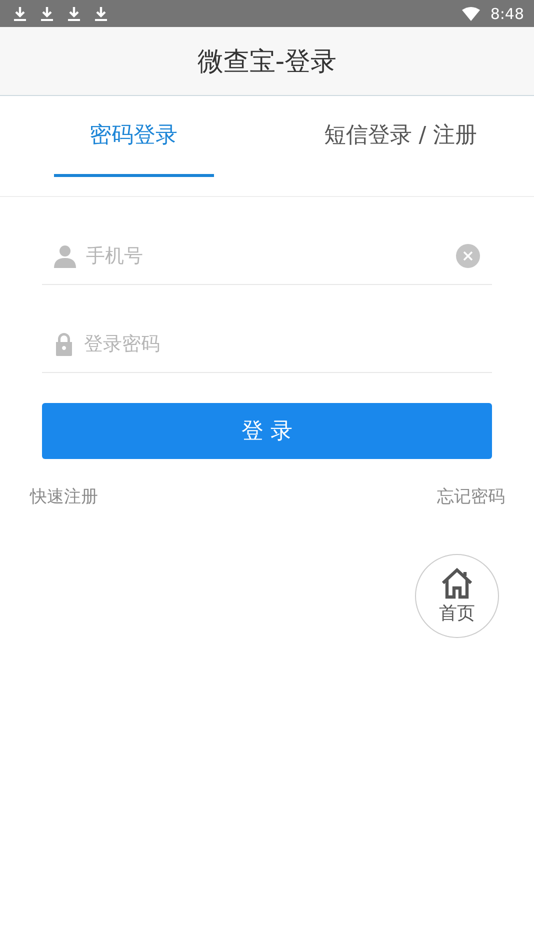 Image resolution: width=534 pixels, height=949 pixels. What do you see at coordinates (282, 343) in the screenshot?
I see `password-field: 登录密码` at bounding box center [282, 343].